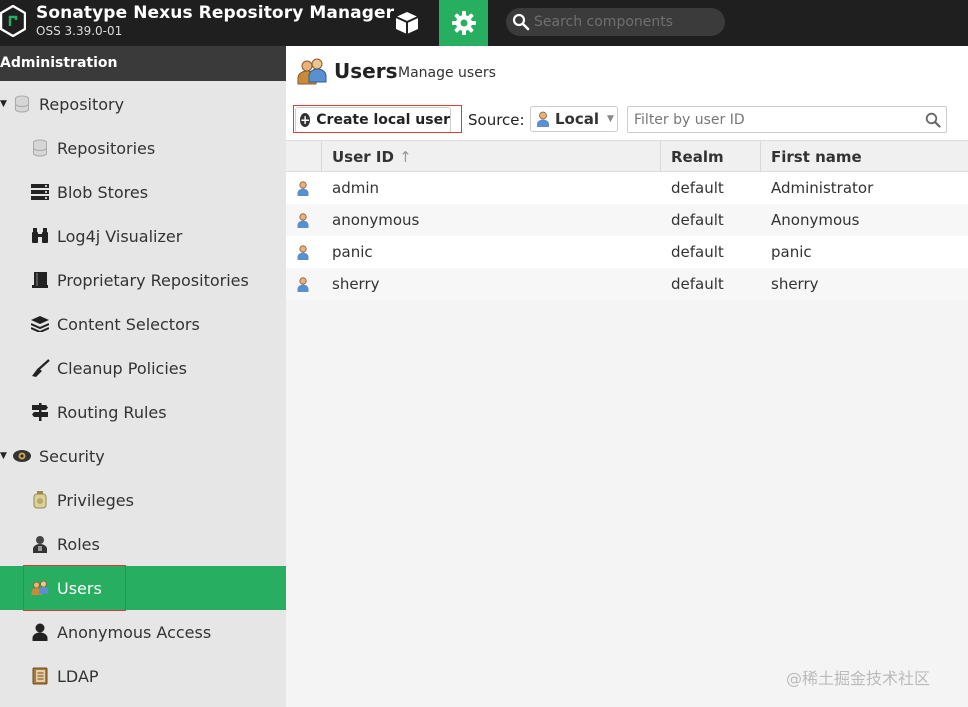  Describe the element at coordinates (363, 157) in the screenshot. I see `column-label: User ID` at that location.